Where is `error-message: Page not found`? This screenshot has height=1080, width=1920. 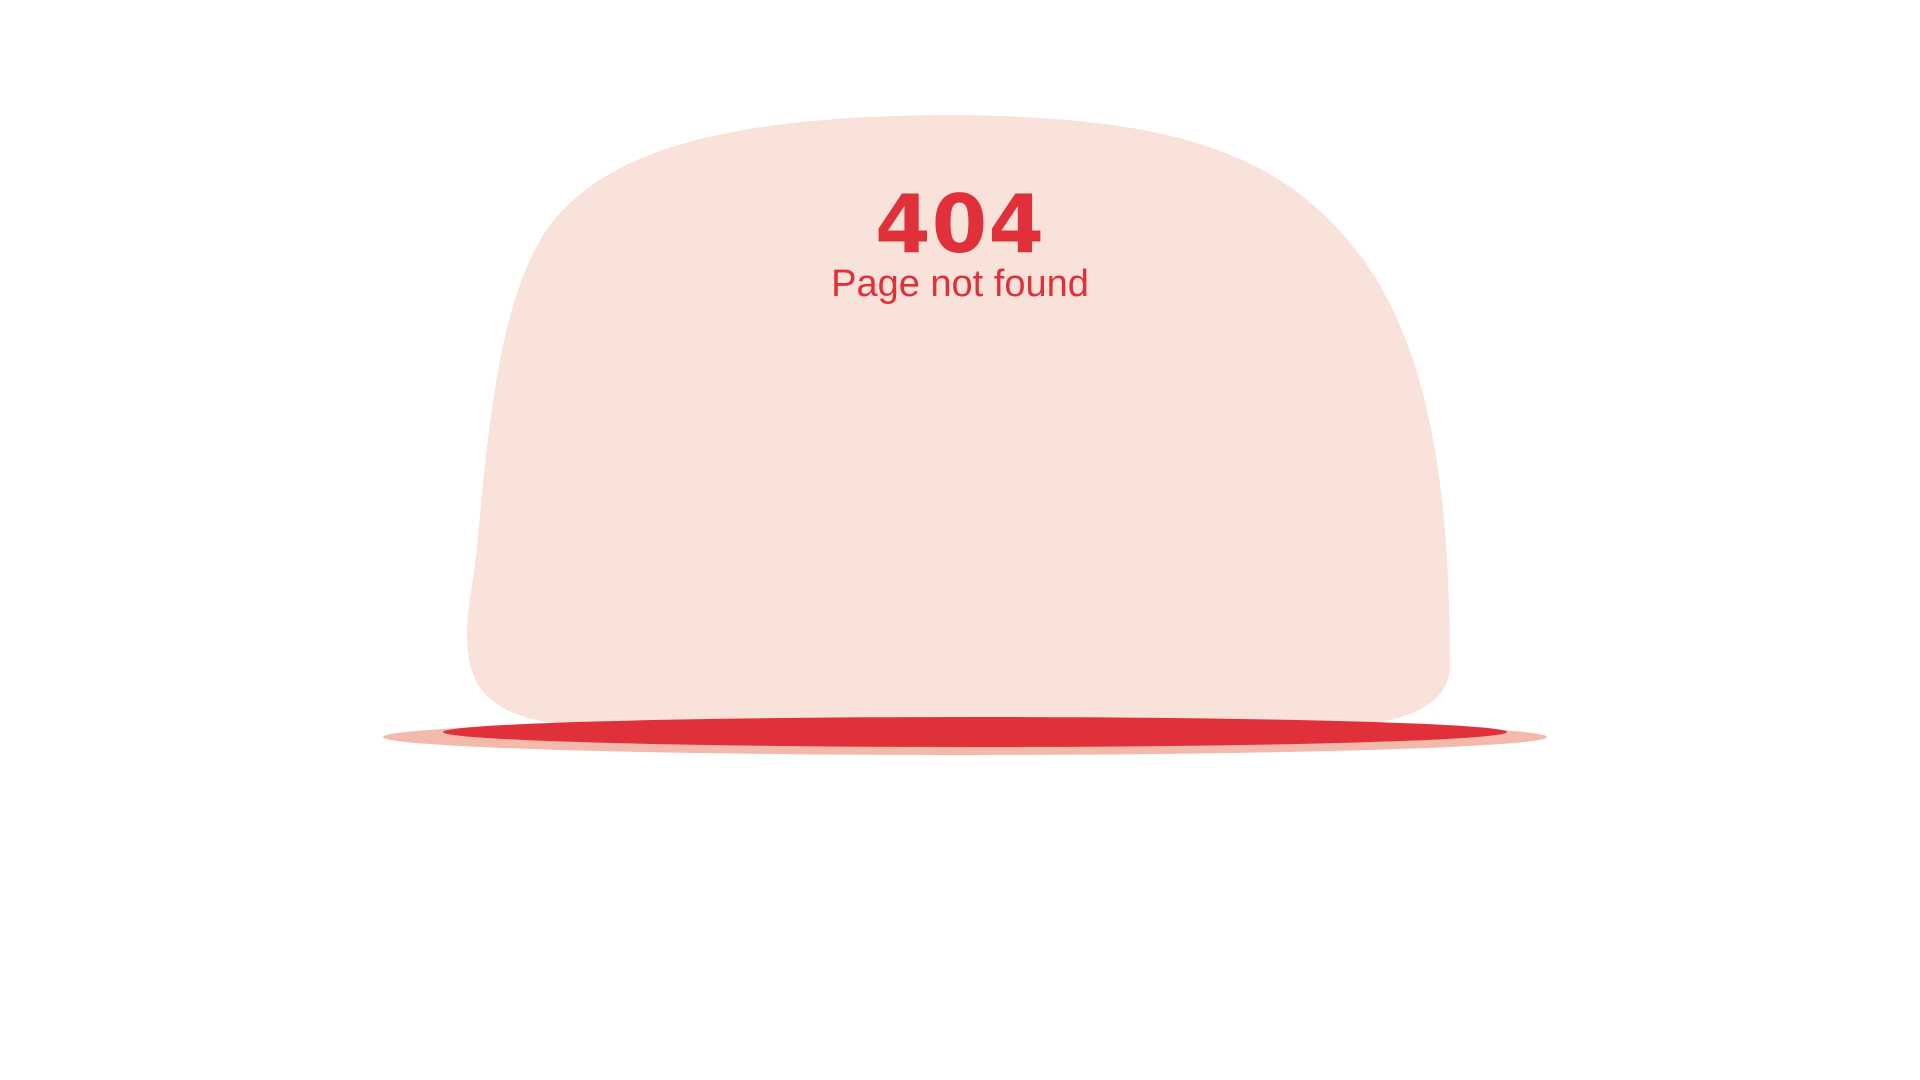 error-message: Page not found is located at coordinates (960, 284).